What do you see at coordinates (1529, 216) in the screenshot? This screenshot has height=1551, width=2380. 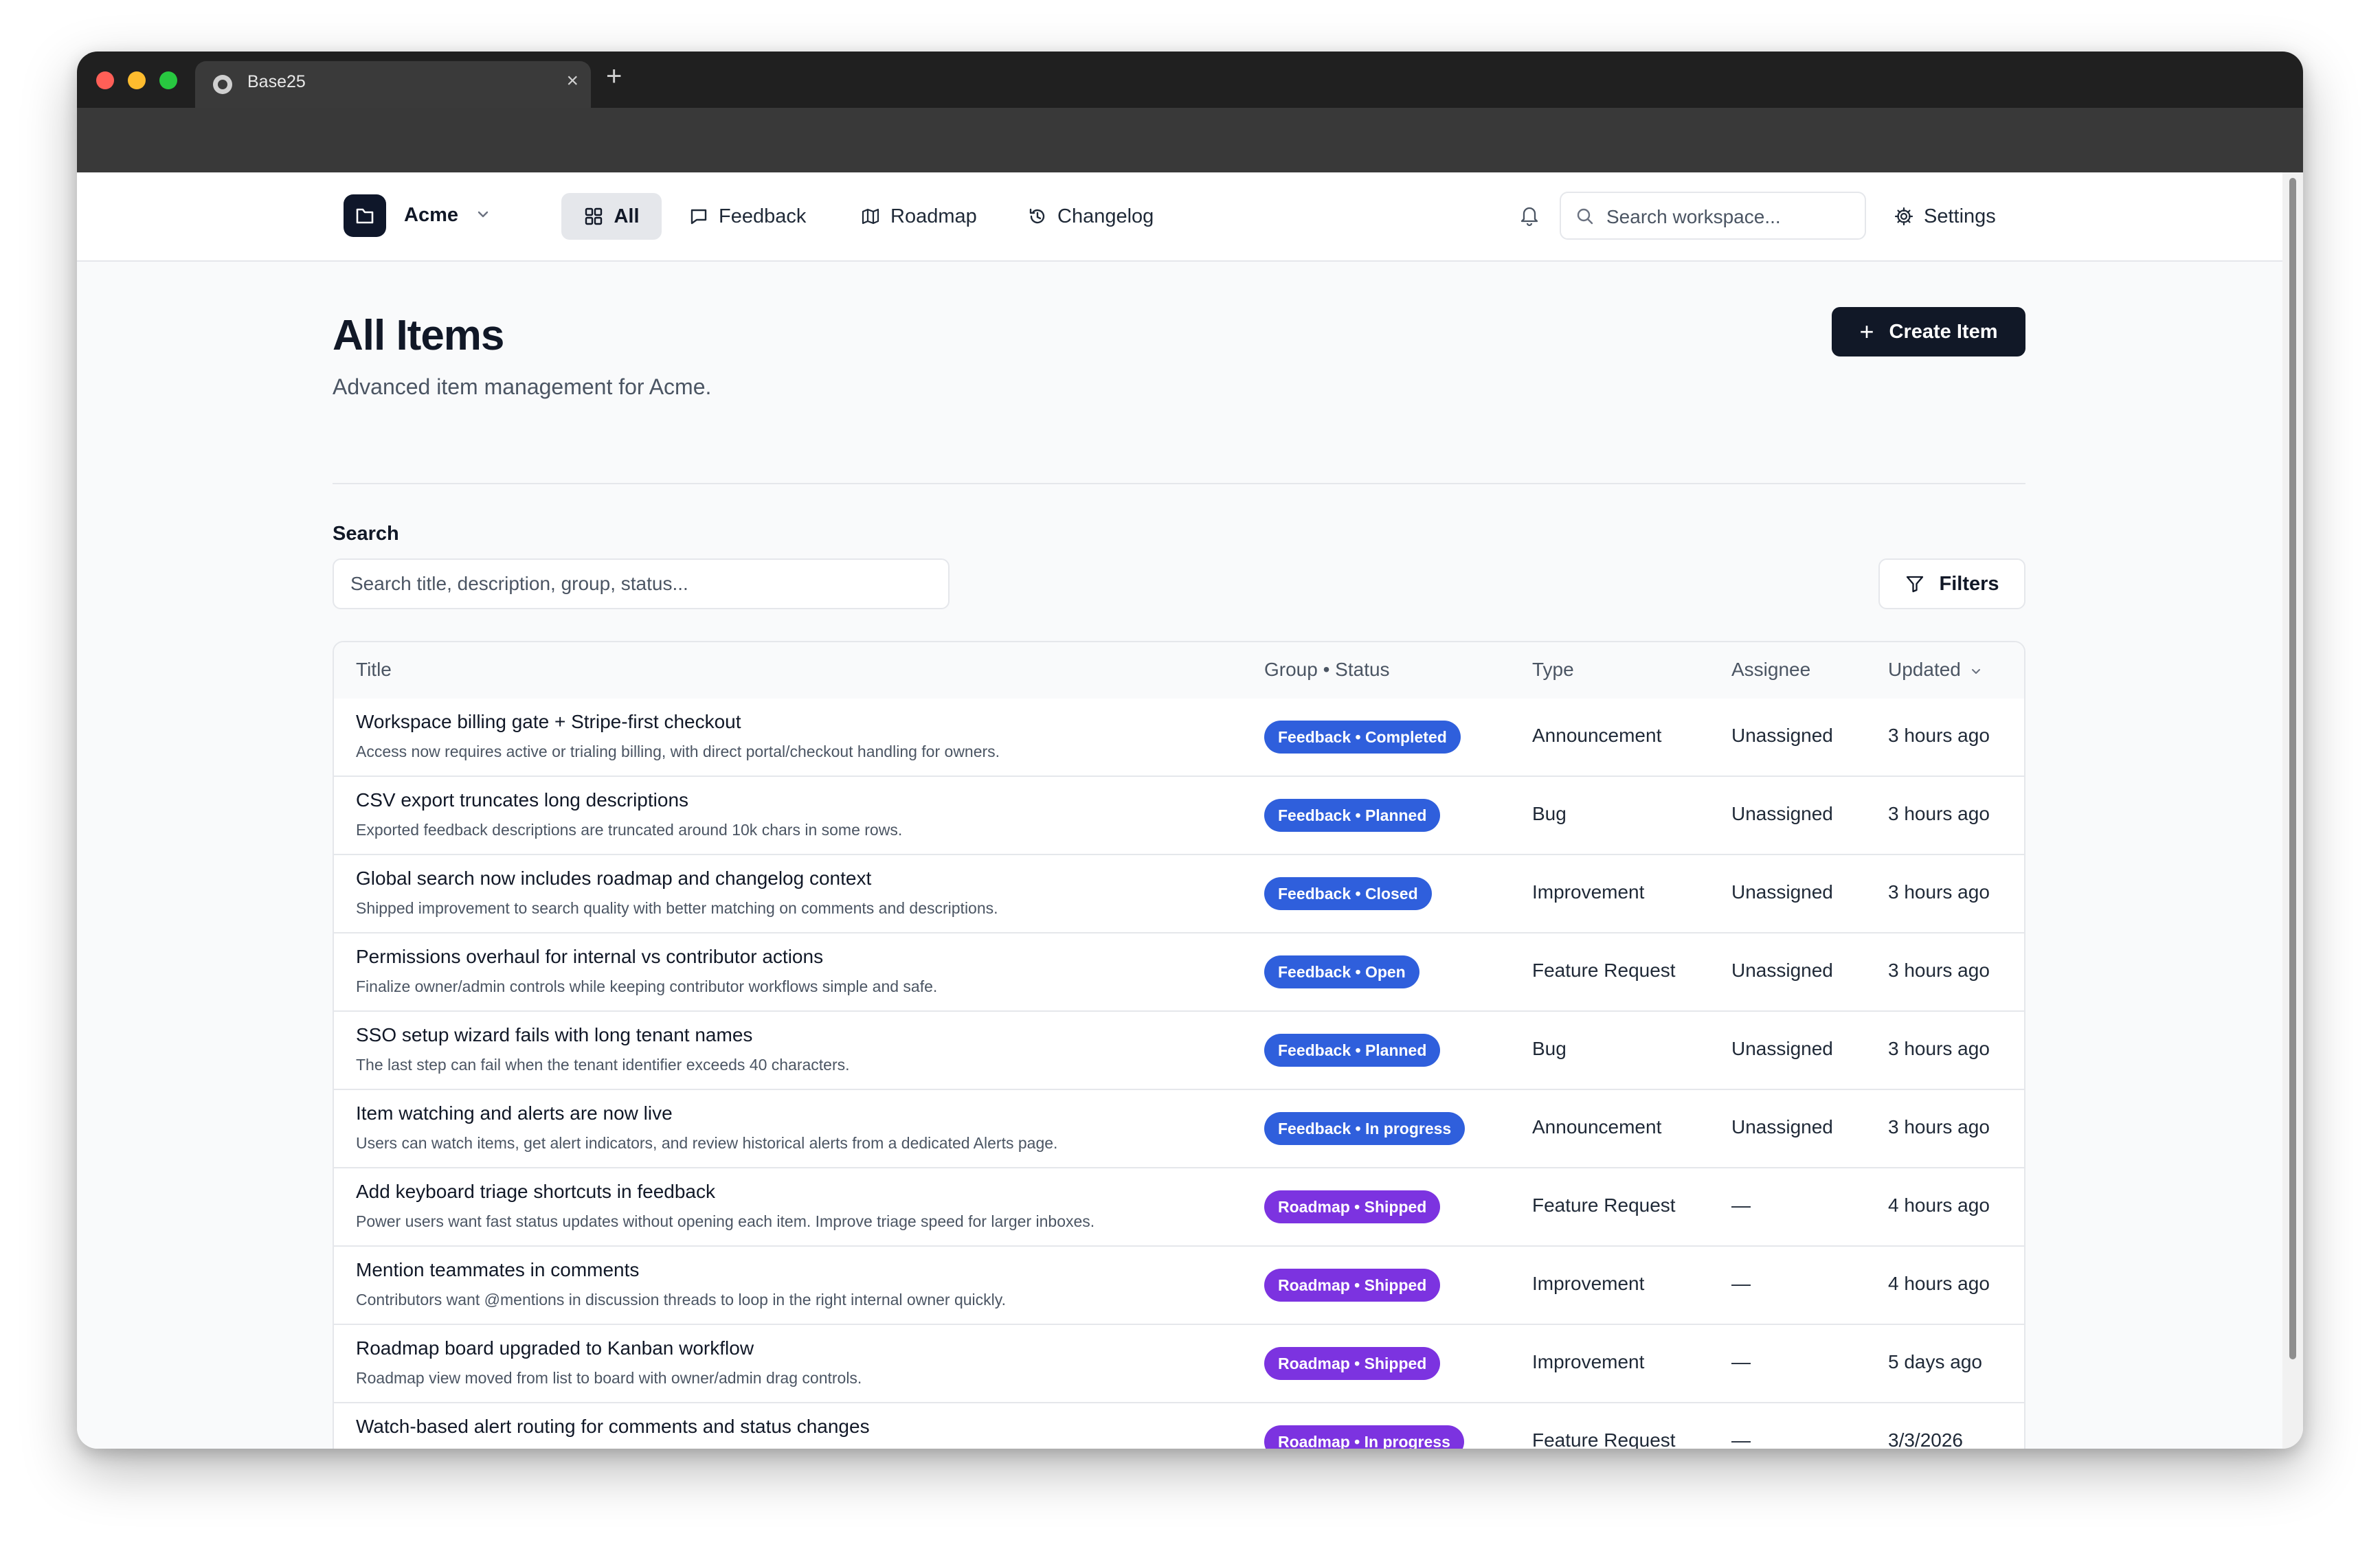 I see `bell-icon` at bounding box center [1529, 216].